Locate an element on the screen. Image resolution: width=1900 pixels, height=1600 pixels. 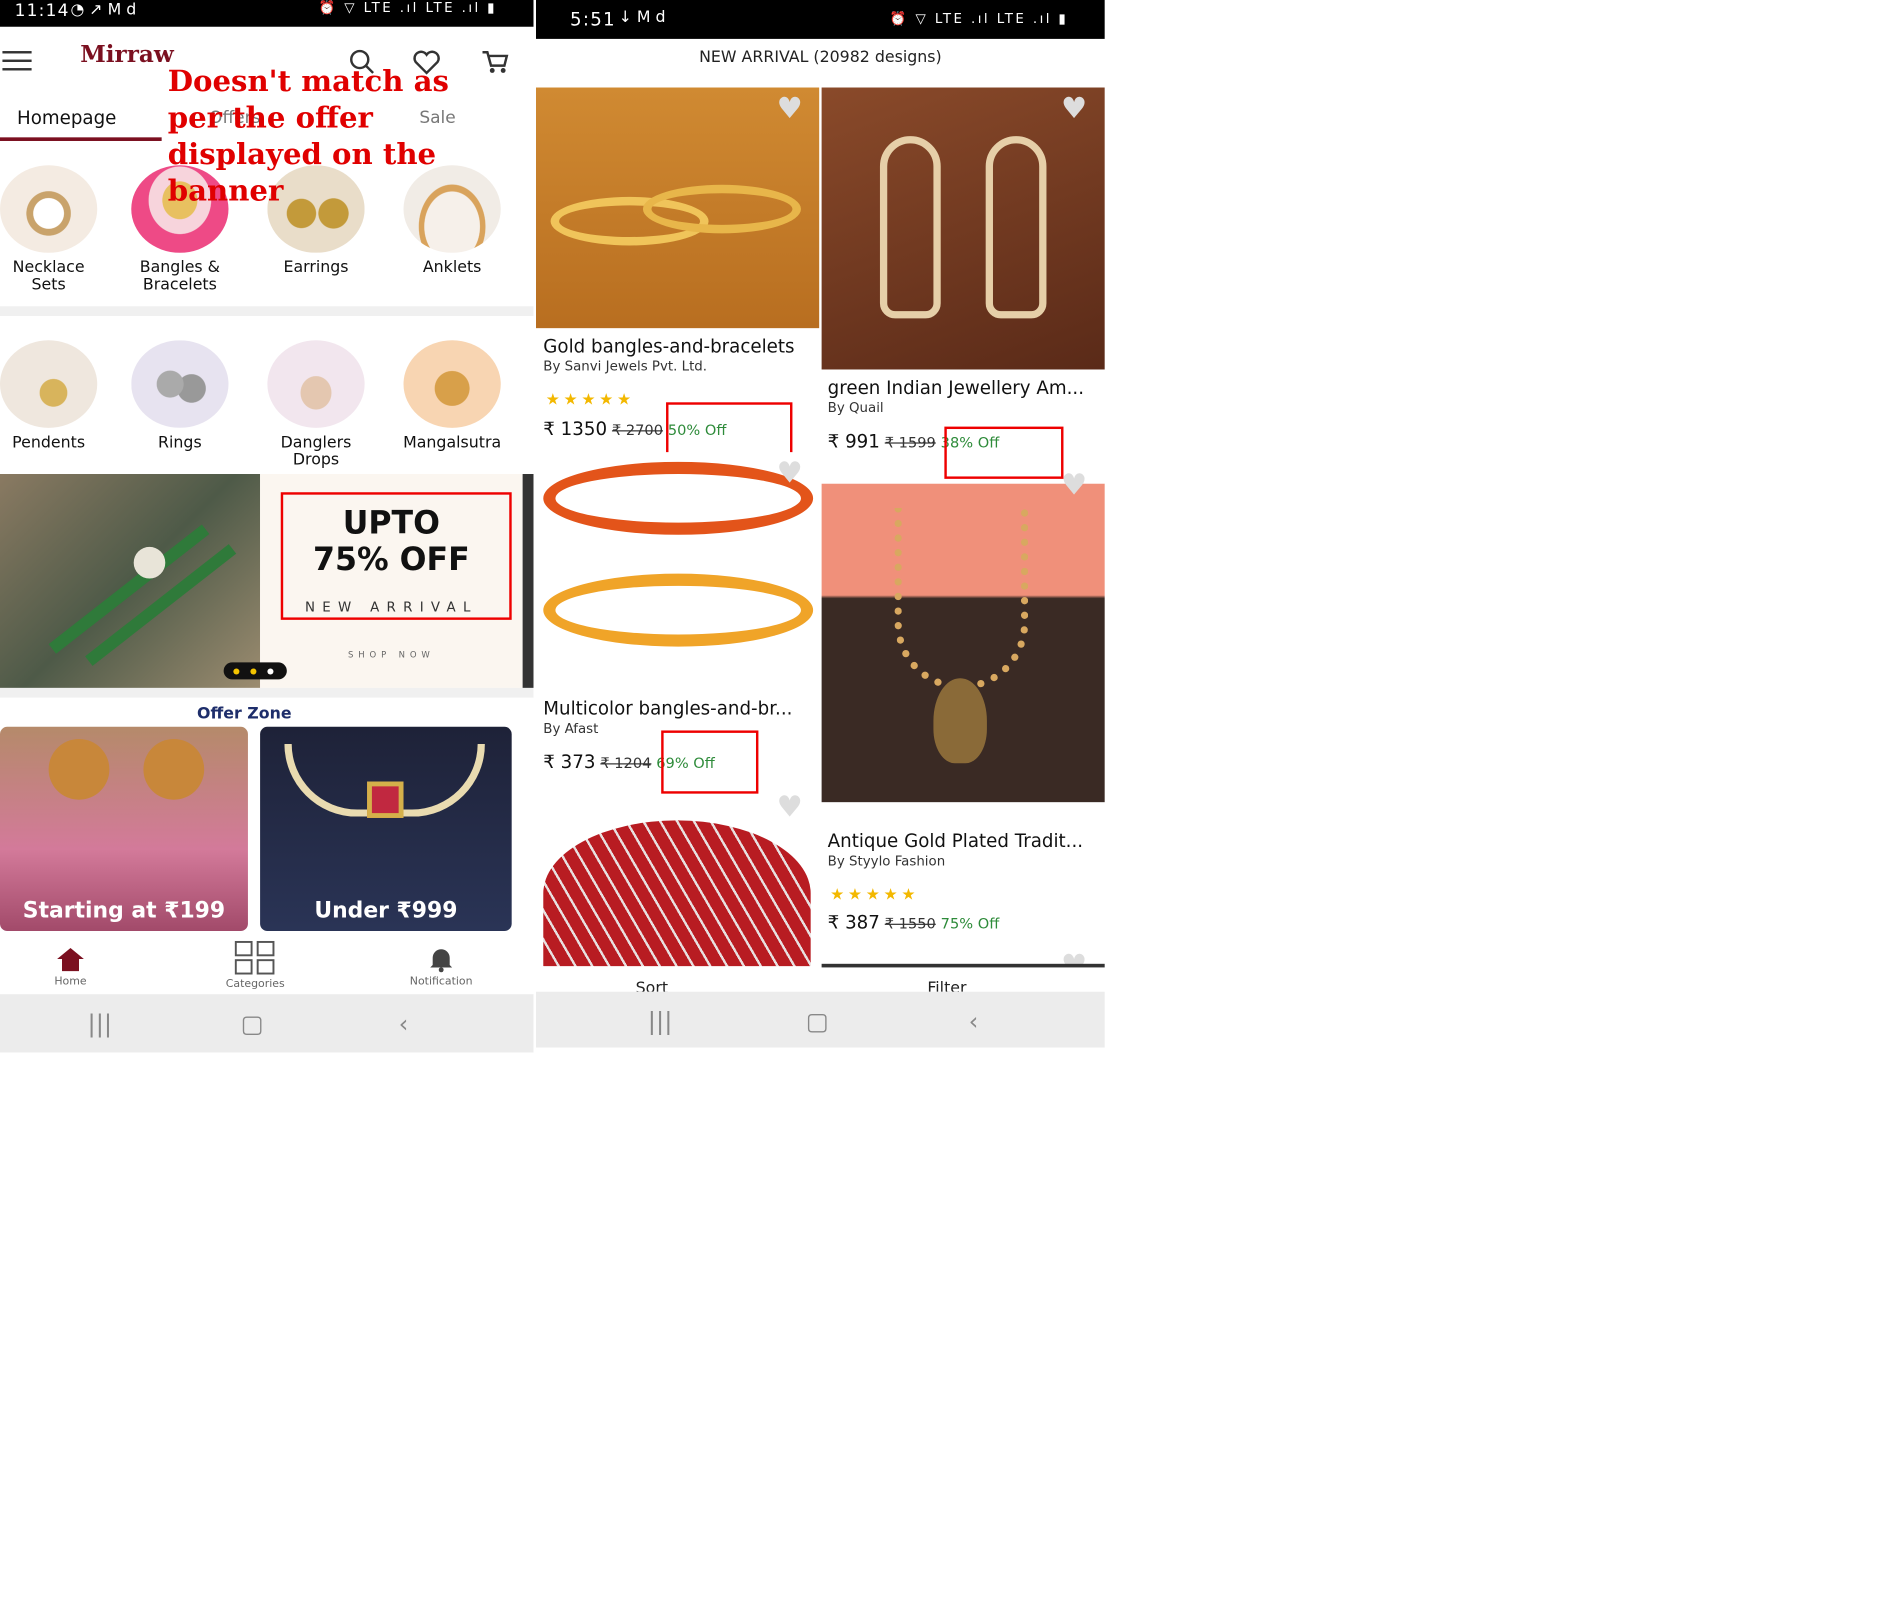
danglers-image is located at coordinates (316, 384).